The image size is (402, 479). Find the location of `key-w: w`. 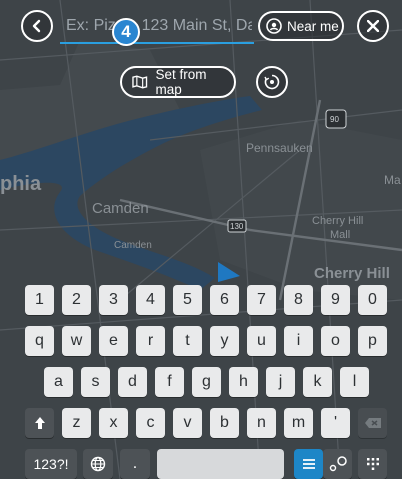

key-w: w is located at coordinates (76, 341).